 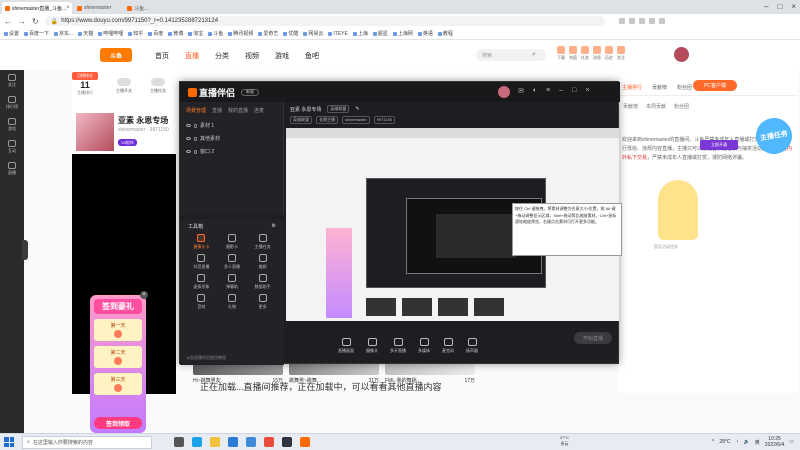 What do you see at coordinates (747, 442) in the screenshot?
I see `volume-icon: 🔈` at bounding box center [747, 442].